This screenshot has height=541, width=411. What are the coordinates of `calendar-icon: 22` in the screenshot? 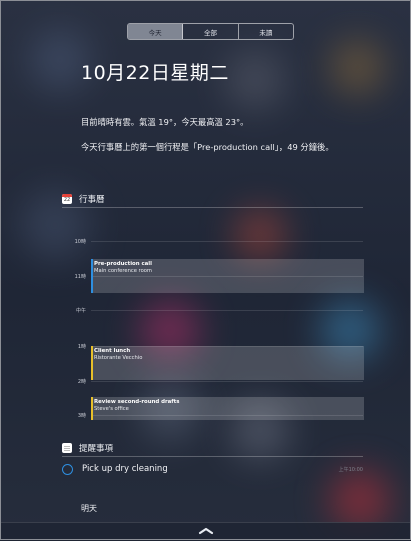 It's located at (67, 199).